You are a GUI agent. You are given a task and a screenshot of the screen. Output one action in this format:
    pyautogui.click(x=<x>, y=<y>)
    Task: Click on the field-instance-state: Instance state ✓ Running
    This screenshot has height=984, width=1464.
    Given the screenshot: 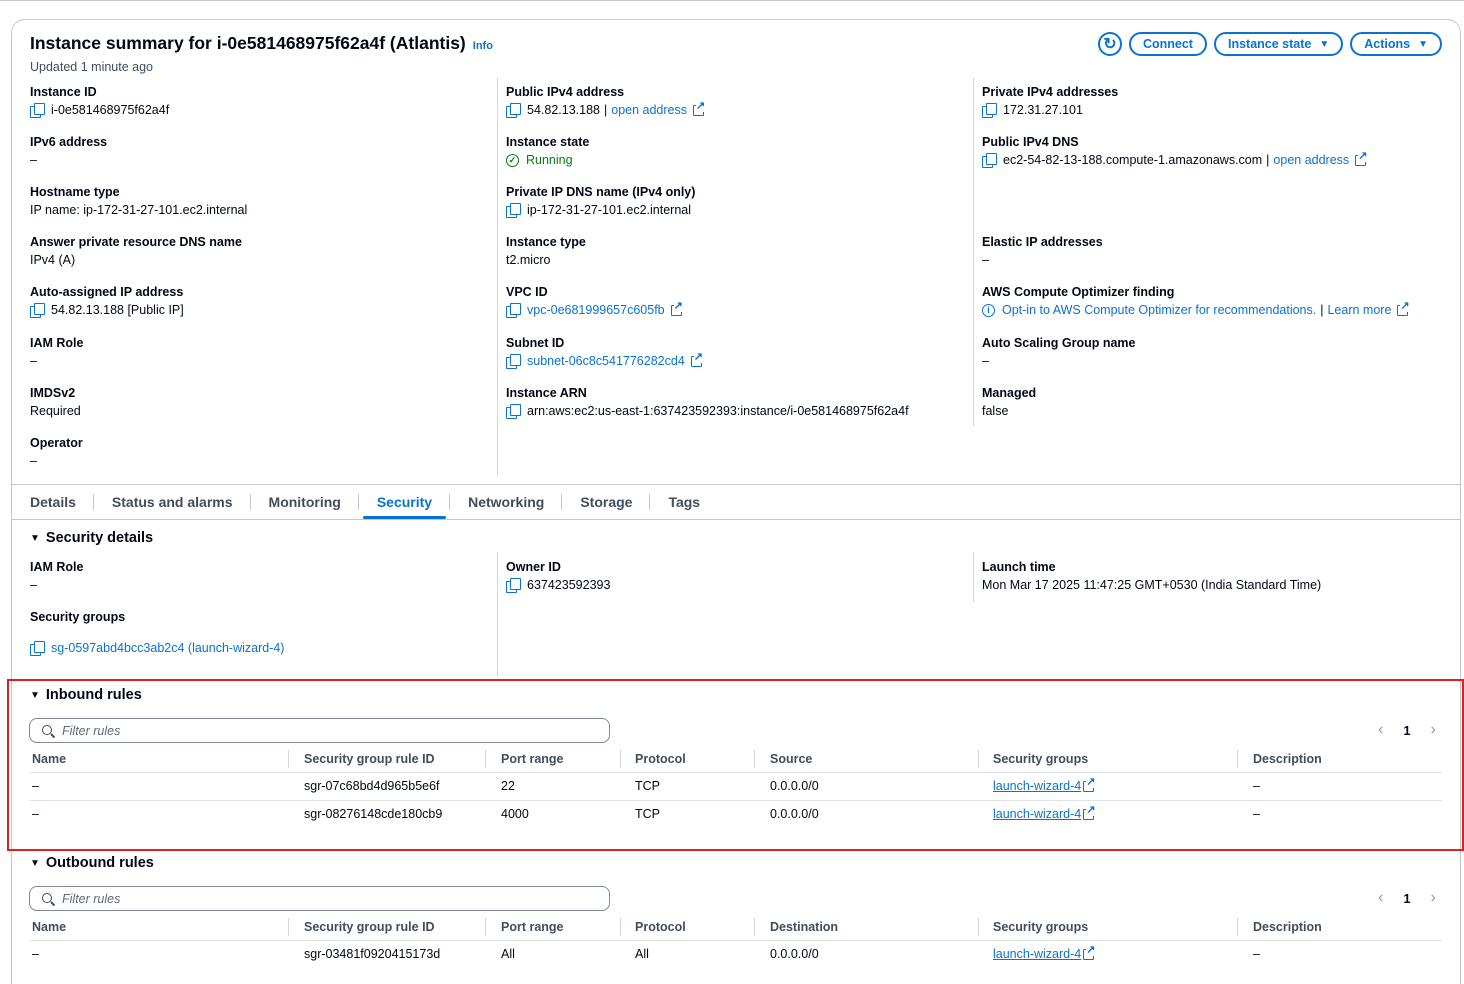 What is the action you would take?
    pyautogui.click(x=547, y=151)
    